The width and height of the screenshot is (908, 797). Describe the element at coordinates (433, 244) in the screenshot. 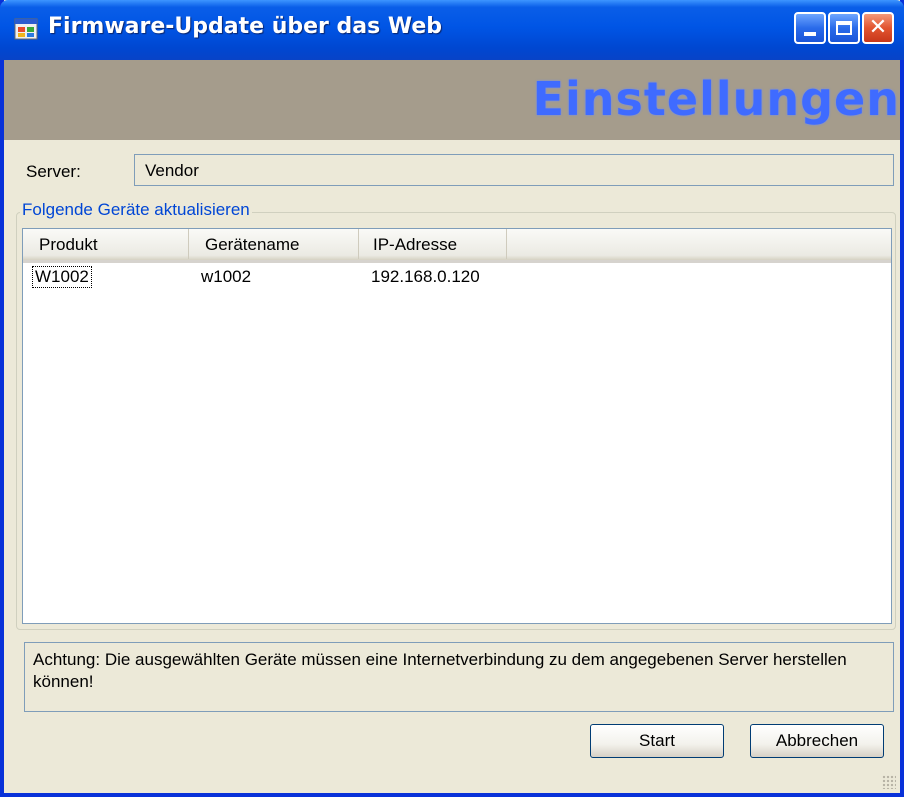

I see `column-header-ip-adresse: IP-Adresse` at that location.